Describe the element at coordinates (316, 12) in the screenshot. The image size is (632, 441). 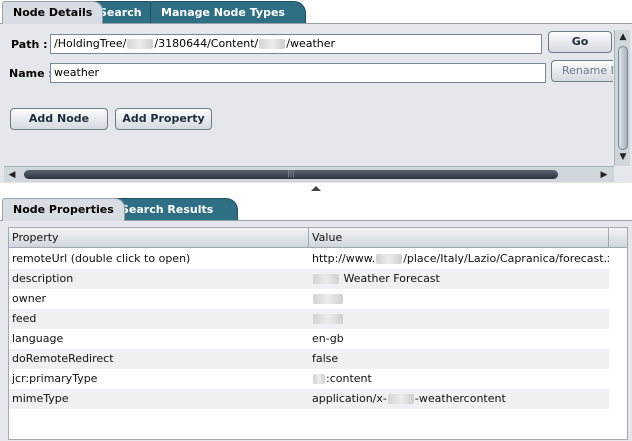
I see `top-tab-bar: Node Details Search Manage Node Types` at that location.